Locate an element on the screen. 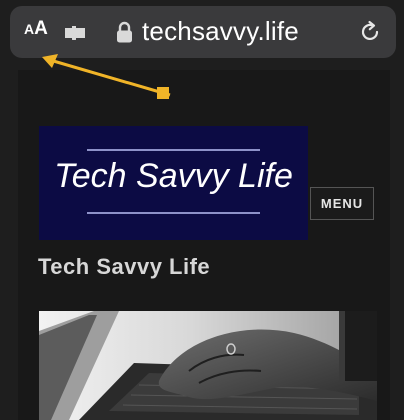  page-settings-button: A A is located at coordinates (36, 32).